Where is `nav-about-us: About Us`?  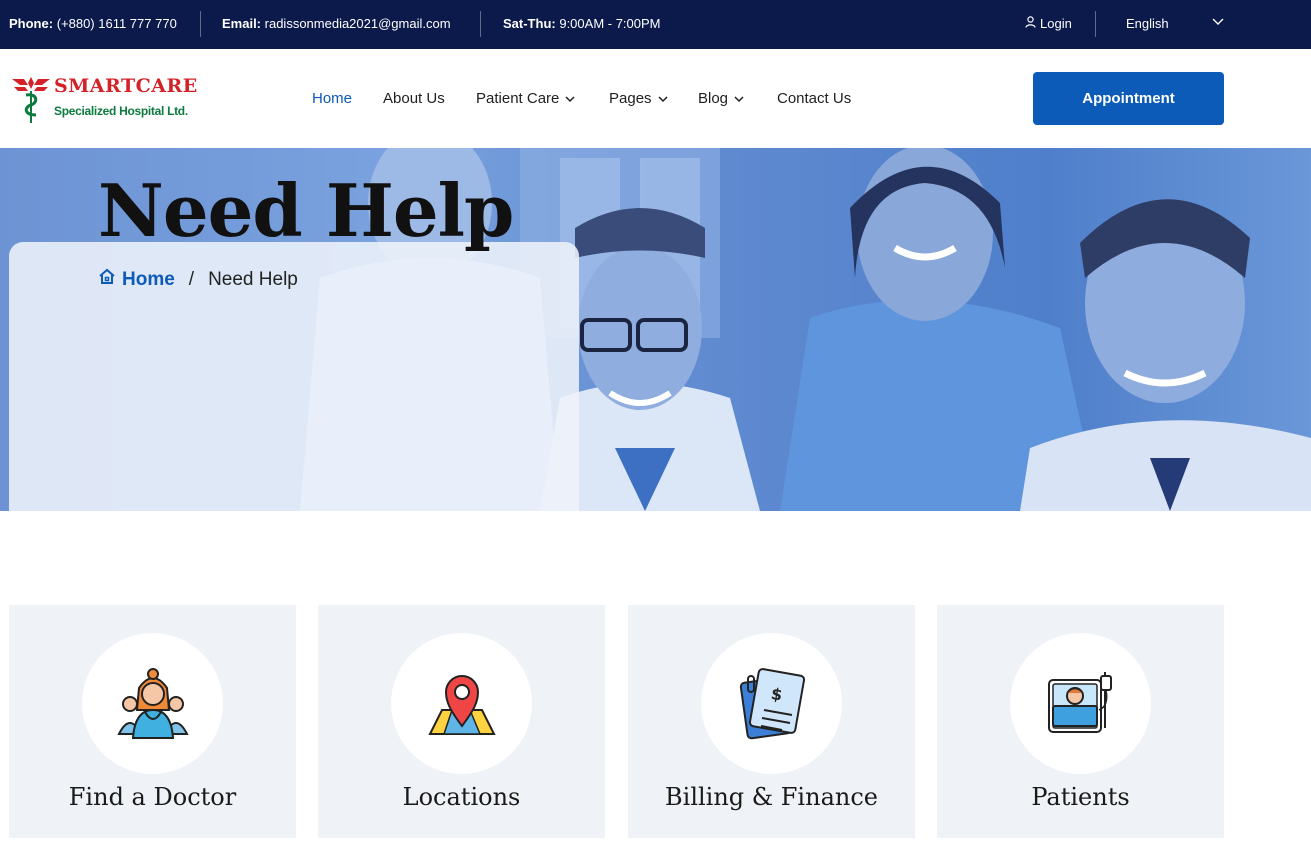
nav-about-us: About Us is located at coordinates (414, 98).